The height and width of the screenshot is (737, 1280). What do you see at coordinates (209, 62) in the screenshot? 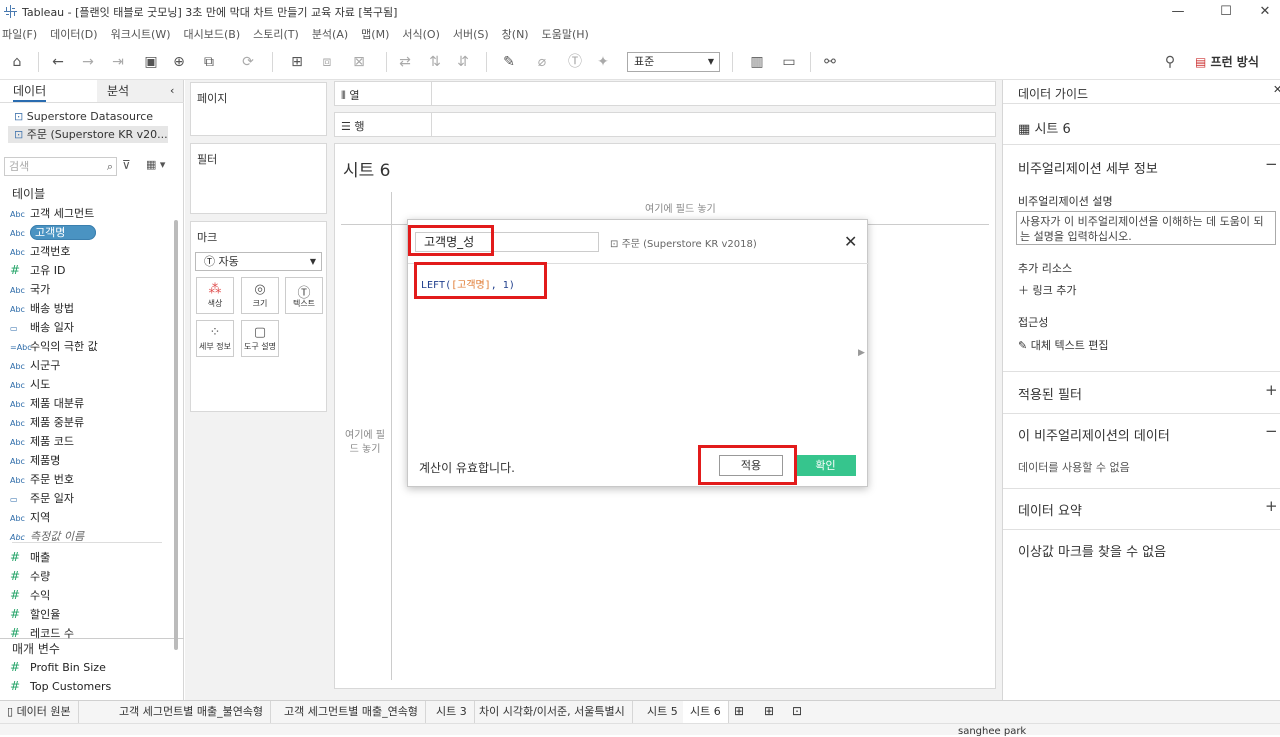
I see `pause-updates-icon: ⧉` at bounding box center [209, 62].